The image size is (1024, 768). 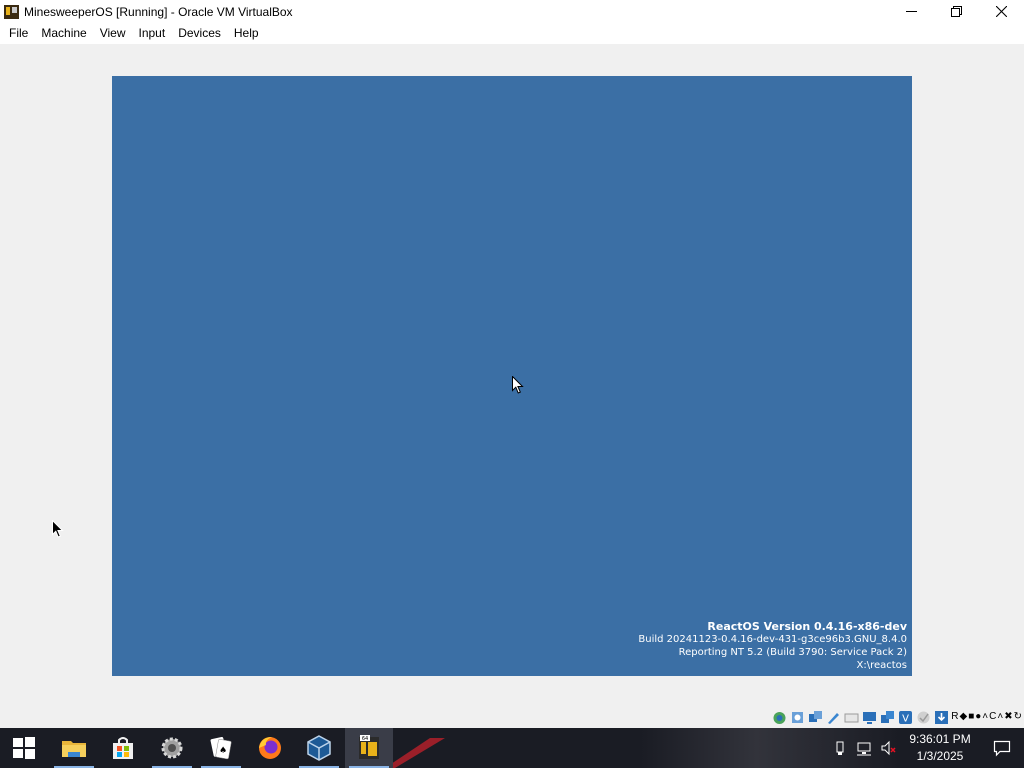 I want to click on display-icon, so click(x=887, y=717).